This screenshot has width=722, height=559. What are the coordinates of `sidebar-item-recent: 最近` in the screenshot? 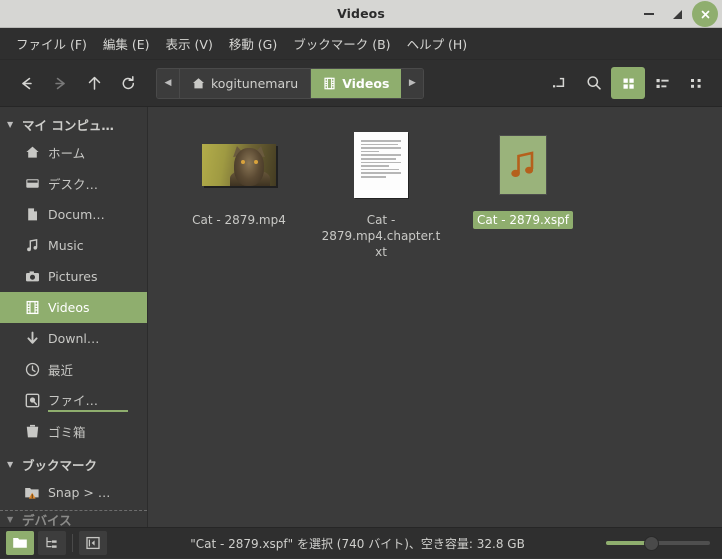 It's located at (73, 369).